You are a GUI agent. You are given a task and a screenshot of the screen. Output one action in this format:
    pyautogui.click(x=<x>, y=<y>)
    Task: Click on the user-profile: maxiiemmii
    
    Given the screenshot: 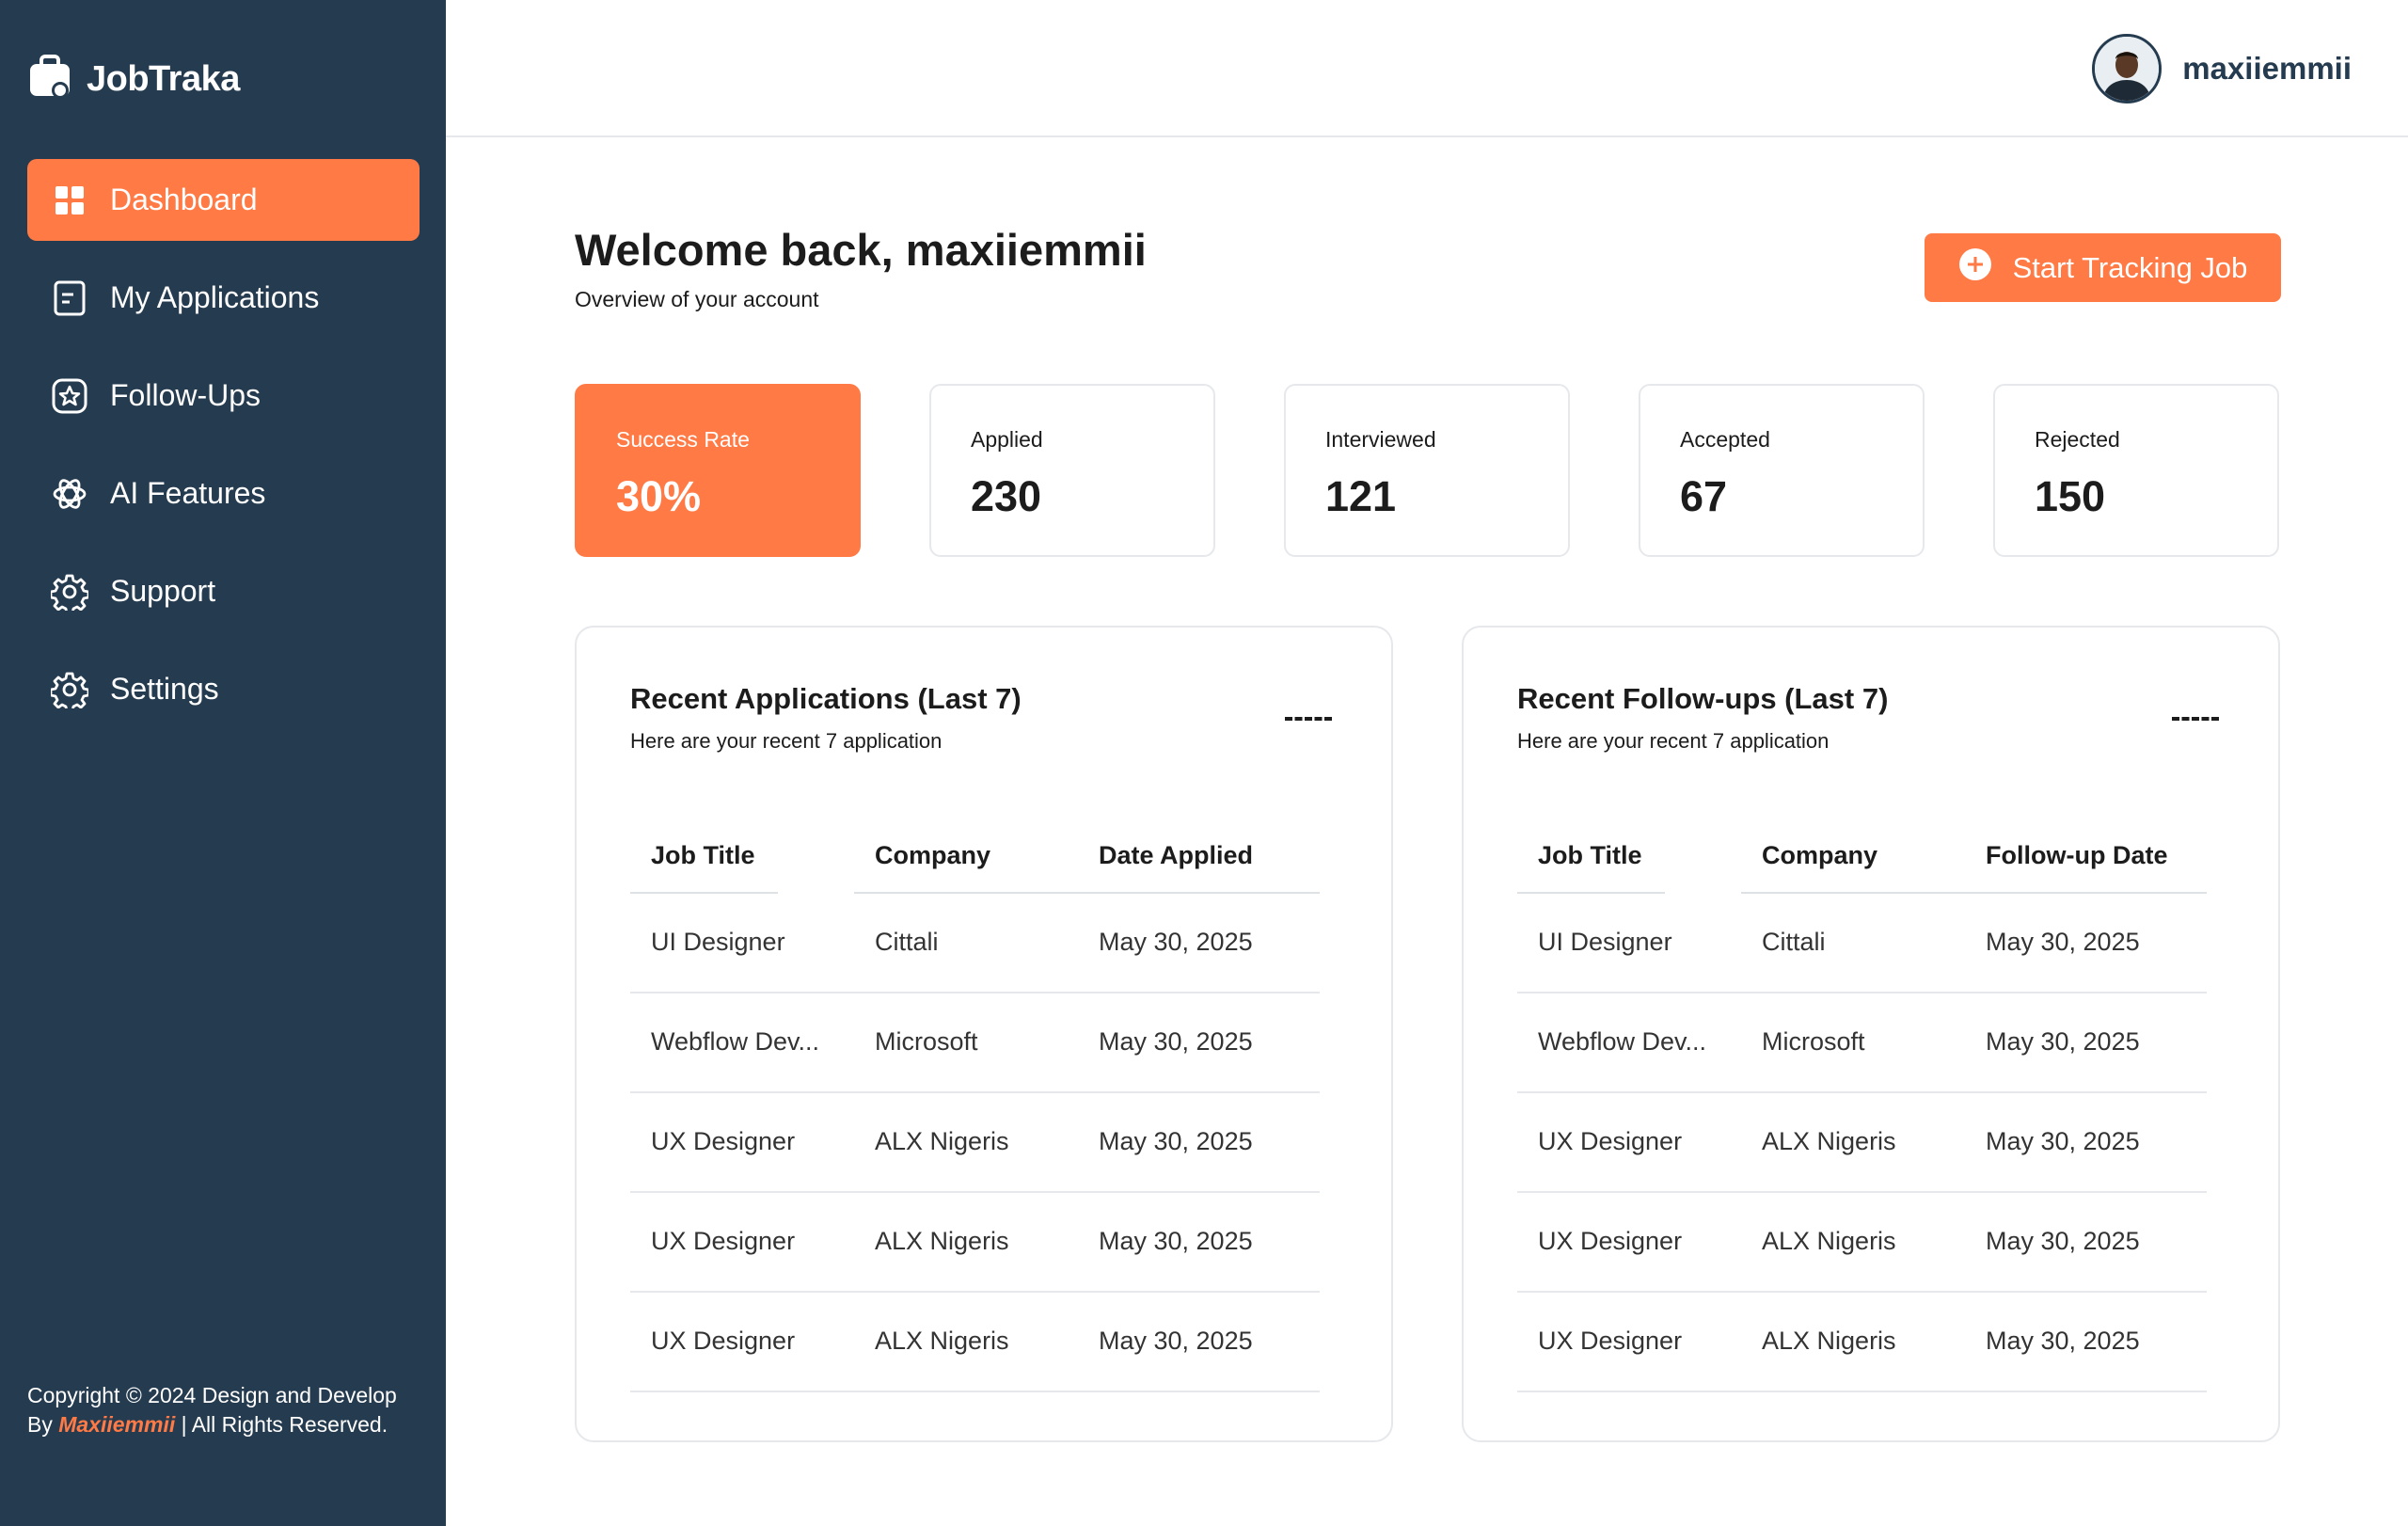 What is the action you would take?
    pyautogui.click(x=2222, y=68)
    